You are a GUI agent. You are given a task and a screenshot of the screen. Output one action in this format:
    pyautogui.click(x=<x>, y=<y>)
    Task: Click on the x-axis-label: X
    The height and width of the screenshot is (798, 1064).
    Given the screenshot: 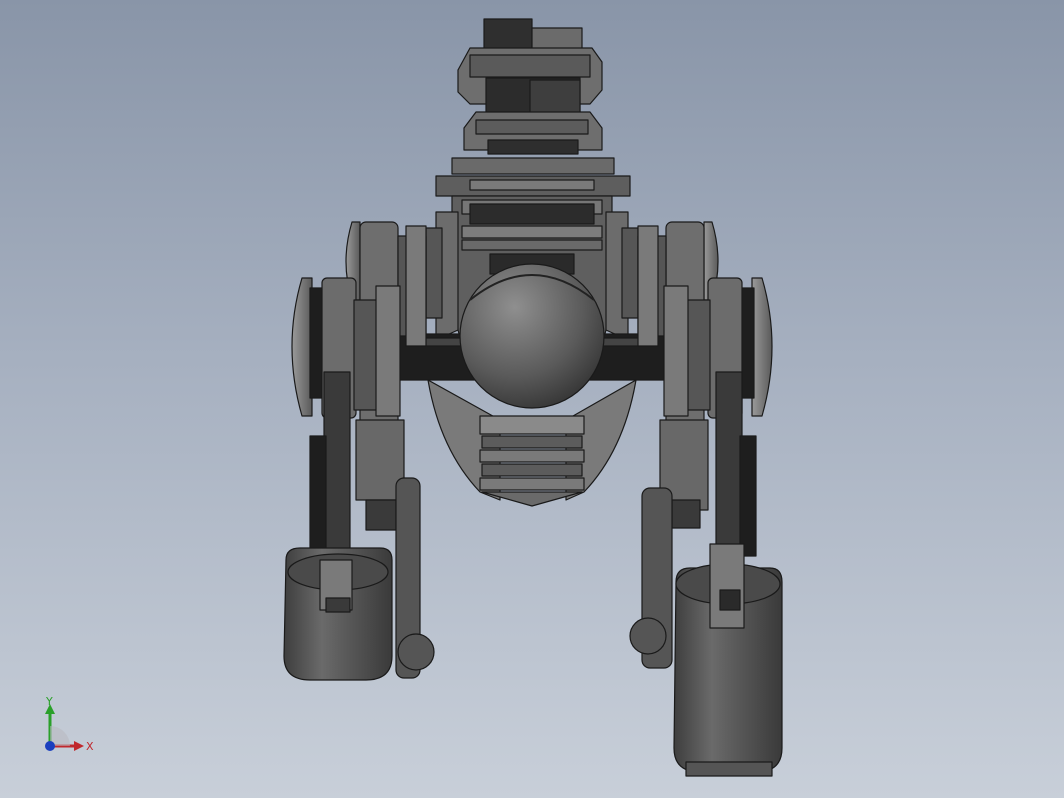 What is the action you would take?
    pyautogui.click(x=90, y=746)
    